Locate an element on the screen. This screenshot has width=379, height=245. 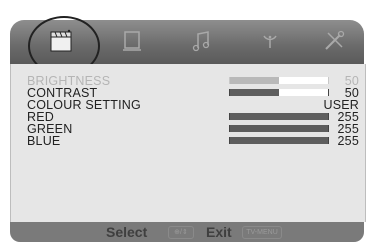
exit-hint-label: Exit is located at coordinates (219, 232).